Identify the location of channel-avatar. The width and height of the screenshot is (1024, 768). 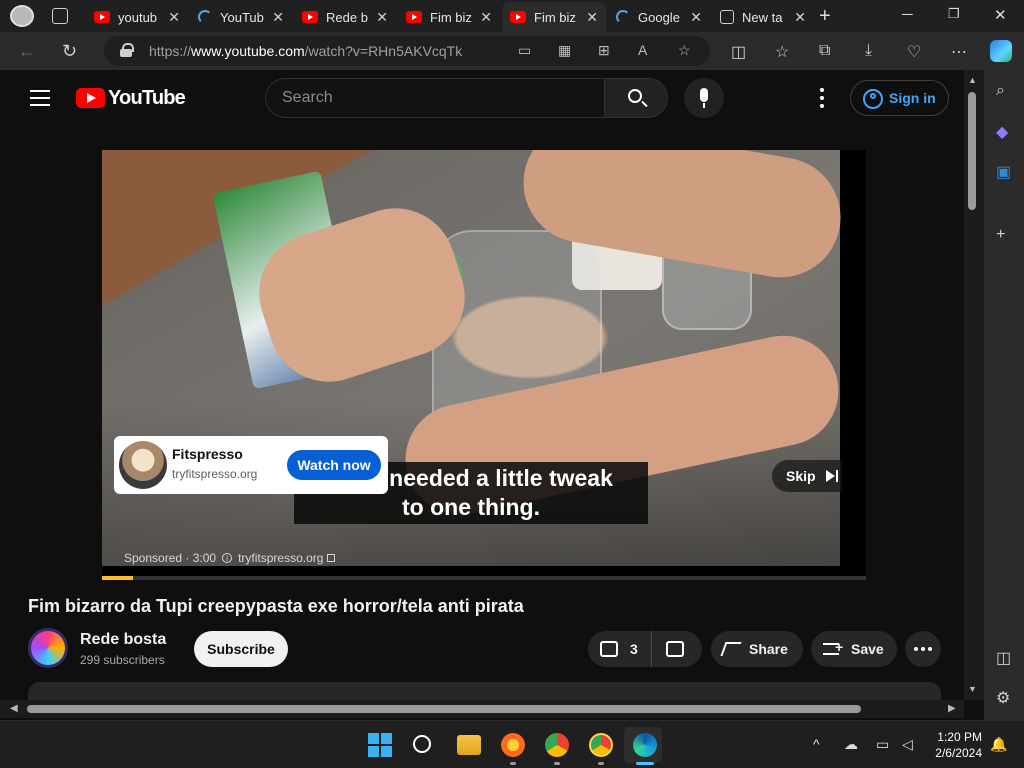
(48, 648).